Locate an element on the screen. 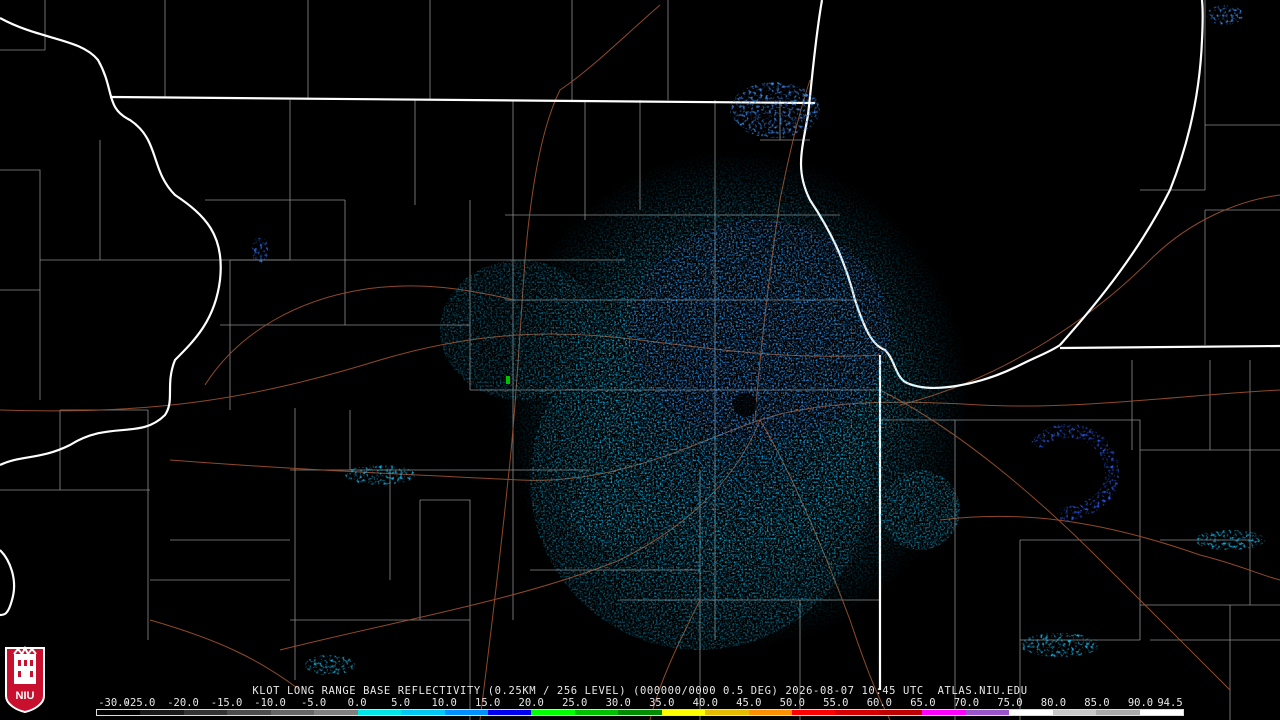  color-scale-bar is located at coordinates (640, 712).